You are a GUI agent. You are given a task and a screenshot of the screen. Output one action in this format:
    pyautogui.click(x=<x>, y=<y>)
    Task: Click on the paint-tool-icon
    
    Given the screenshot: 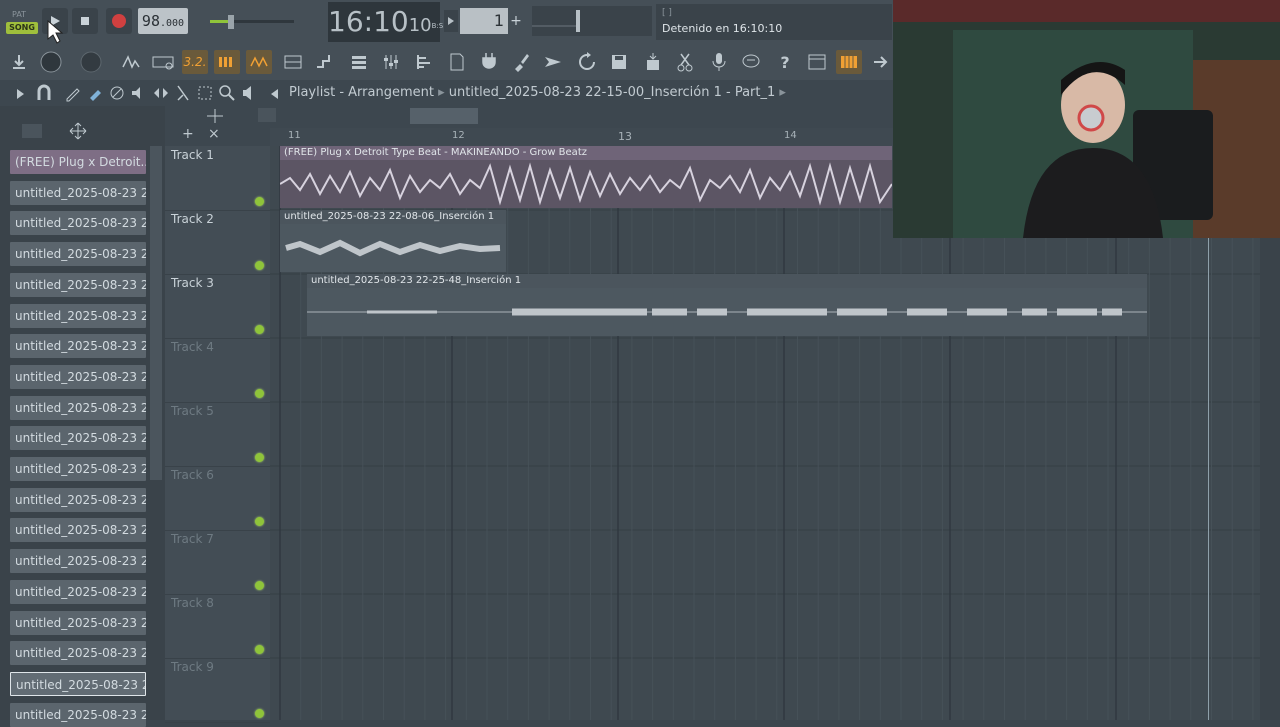 What is the action you would take?
    pyautogui.click(x=95, y=95)
    